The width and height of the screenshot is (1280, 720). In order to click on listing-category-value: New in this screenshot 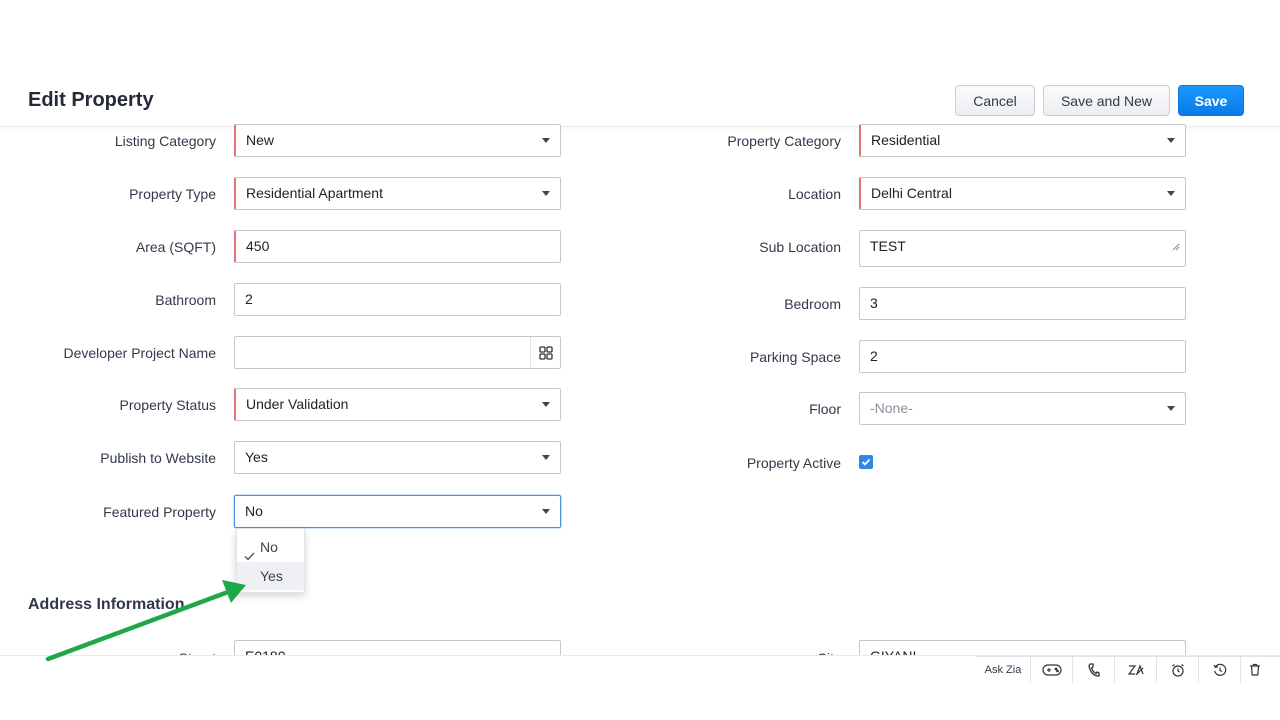, I will do `click(260, 140)`.